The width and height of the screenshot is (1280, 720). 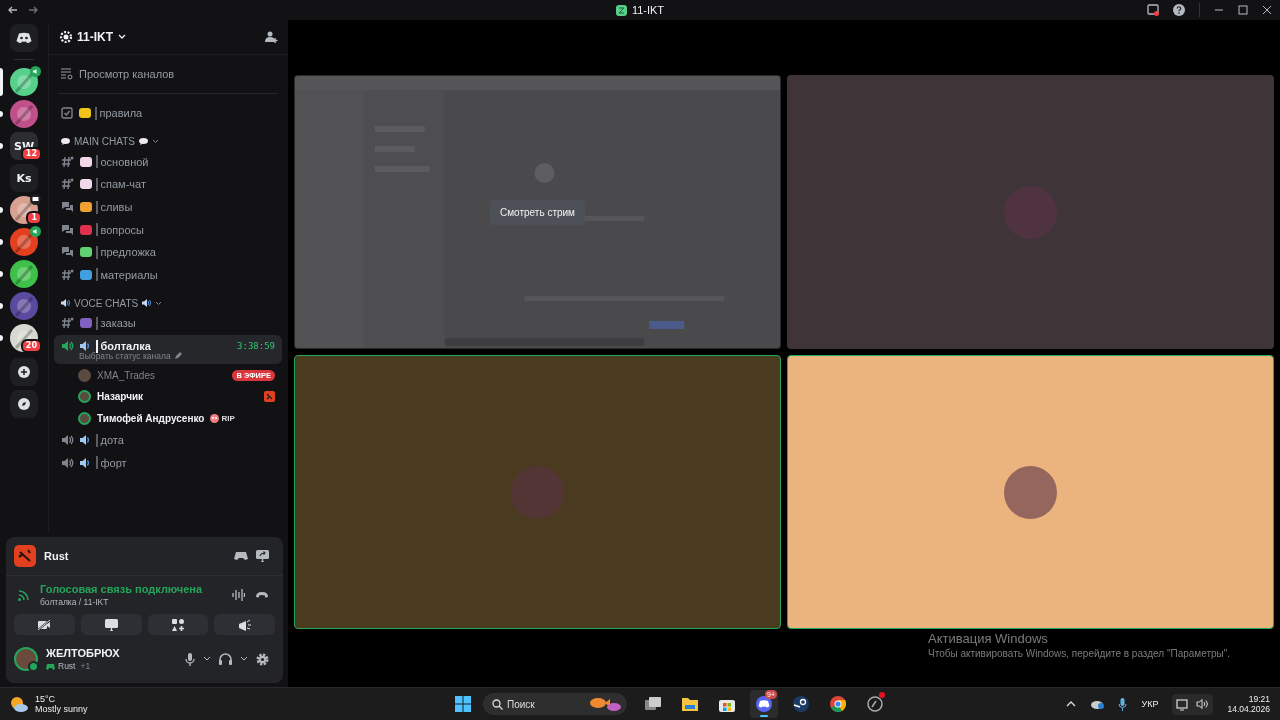 What do you see at coordinates (116, 207) in the screenshot?
I see `channel-name: сливы` at bounding box center [116, 207].